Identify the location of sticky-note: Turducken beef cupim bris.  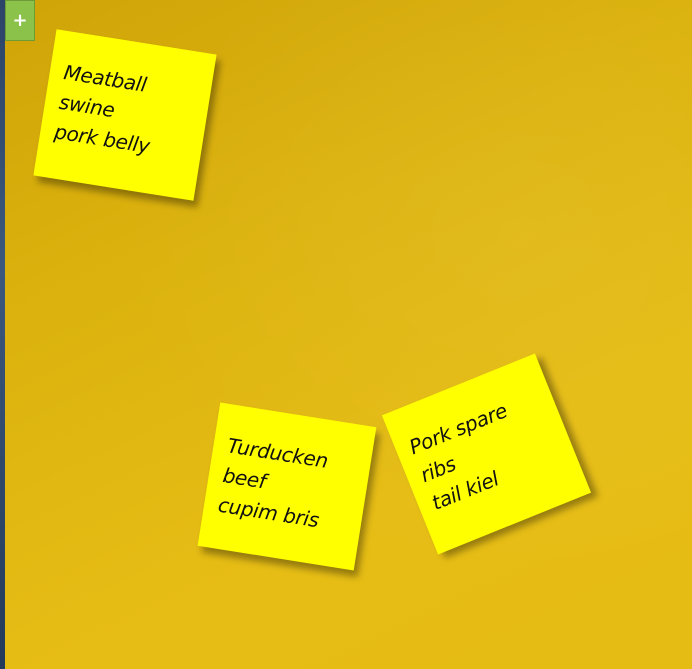
(287, 486).